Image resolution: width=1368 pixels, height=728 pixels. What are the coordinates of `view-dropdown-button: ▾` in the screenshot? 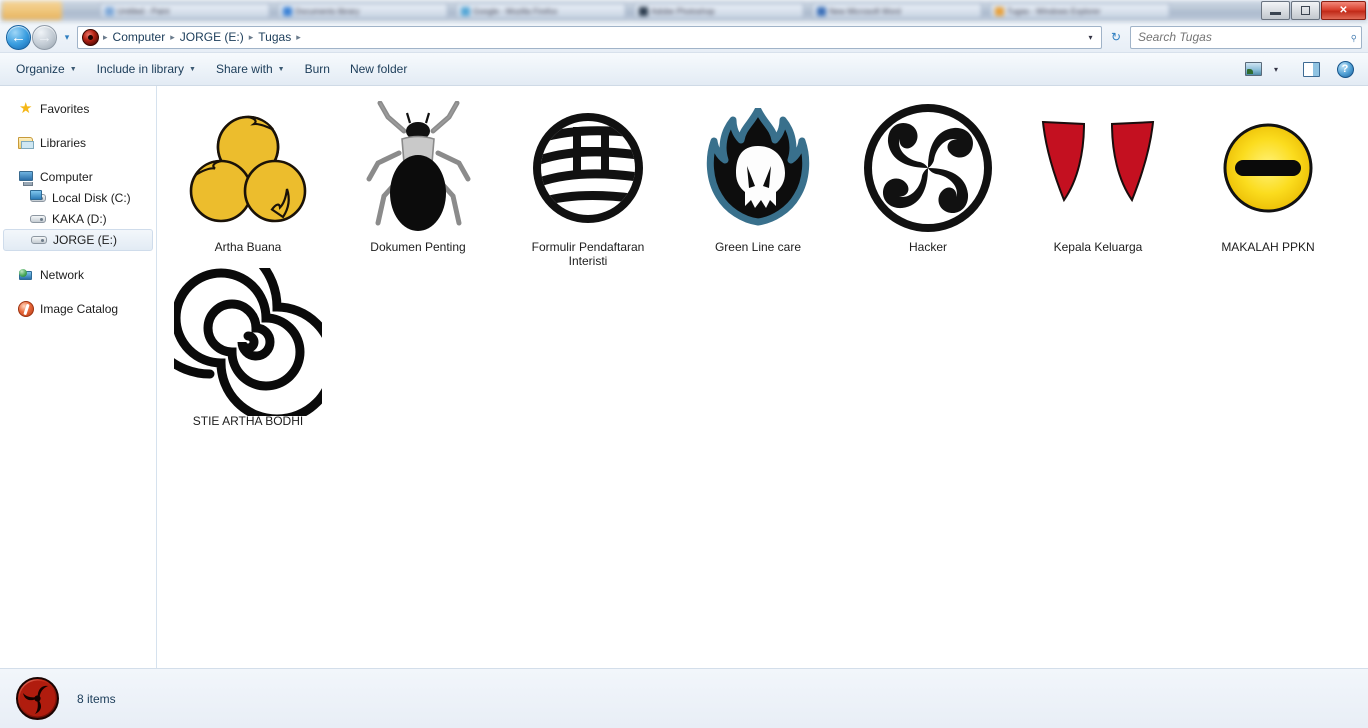 It's located at (1276, 69).